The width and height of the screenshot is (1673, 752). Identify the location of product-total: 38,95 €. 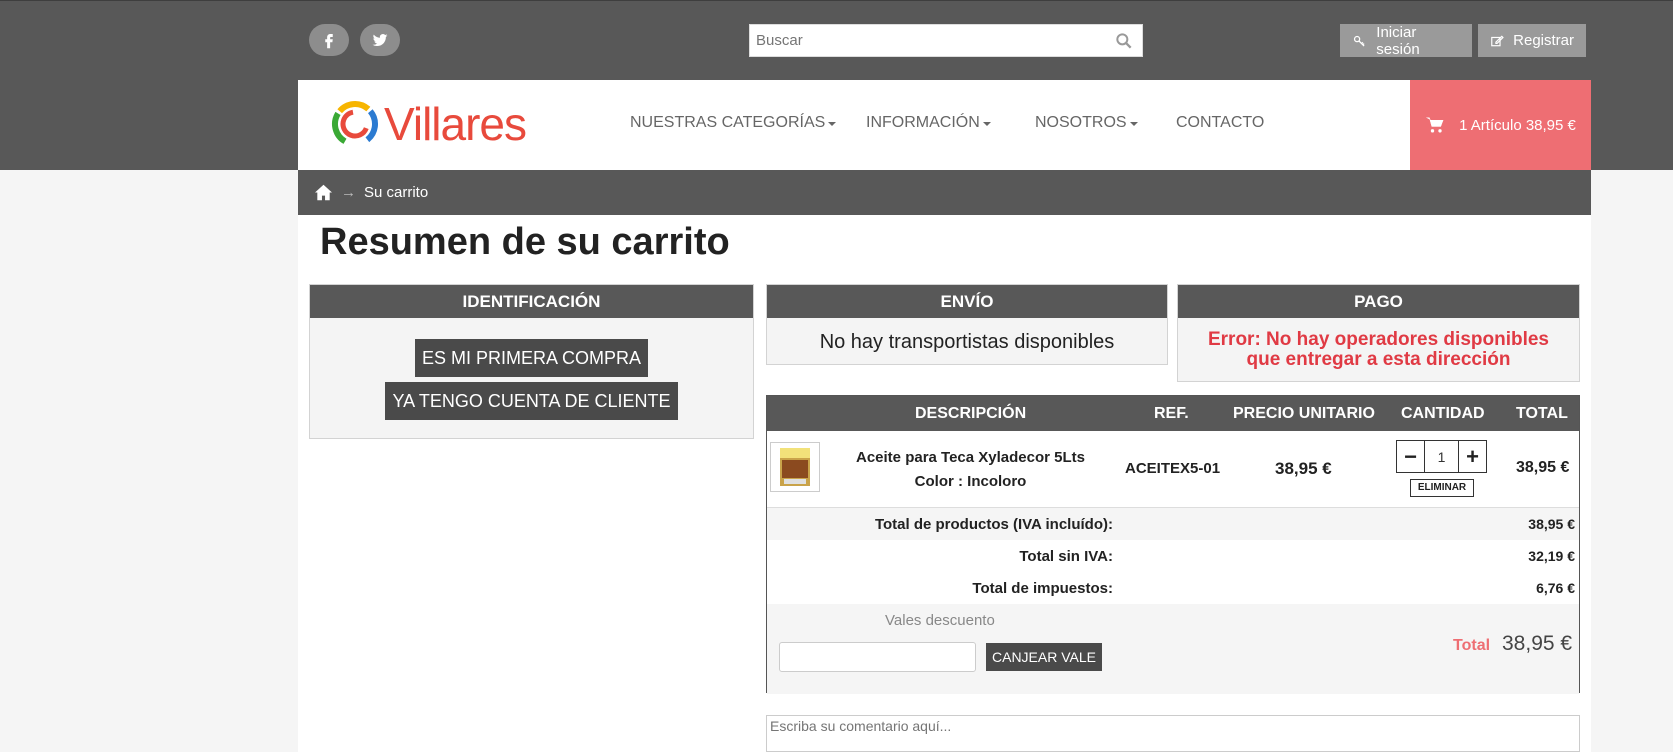
(1543, 467).